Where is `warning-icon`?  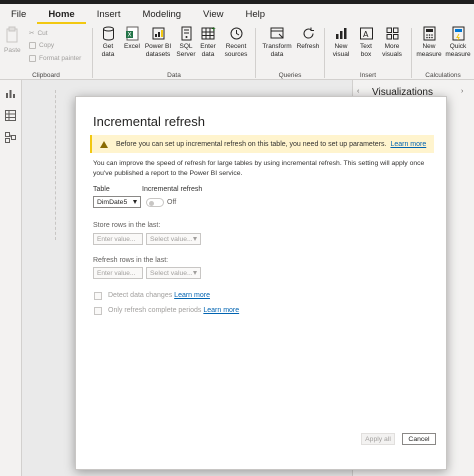 warning-icon is located at coordinates (104, 144).